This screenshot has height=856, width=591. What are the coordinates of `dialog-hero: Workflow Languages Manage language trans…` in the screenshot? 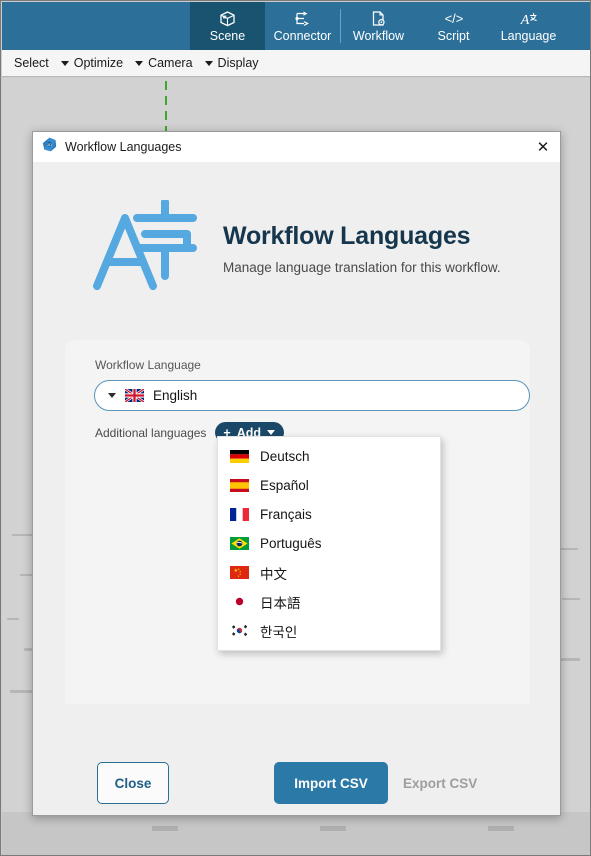 It's located at (296, 227).